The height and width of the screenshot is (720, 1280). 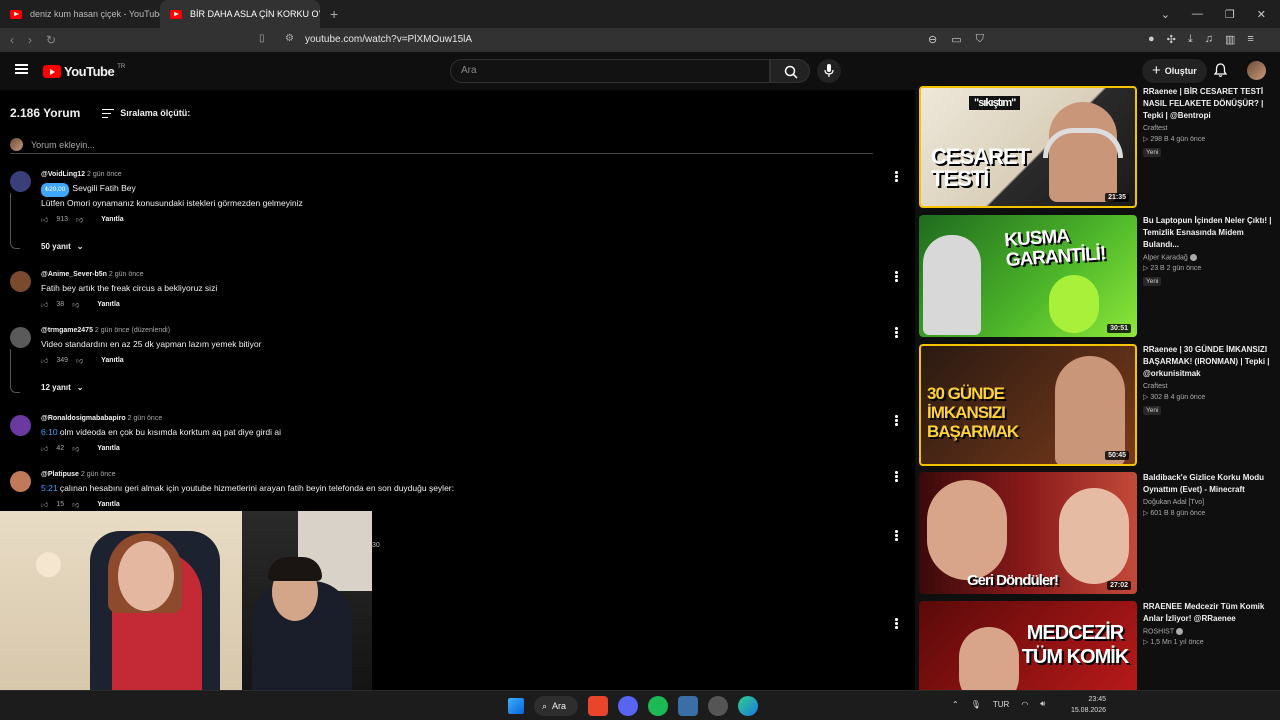 I want to click on notifications-bell-icon, so click(x=1220, y=70).